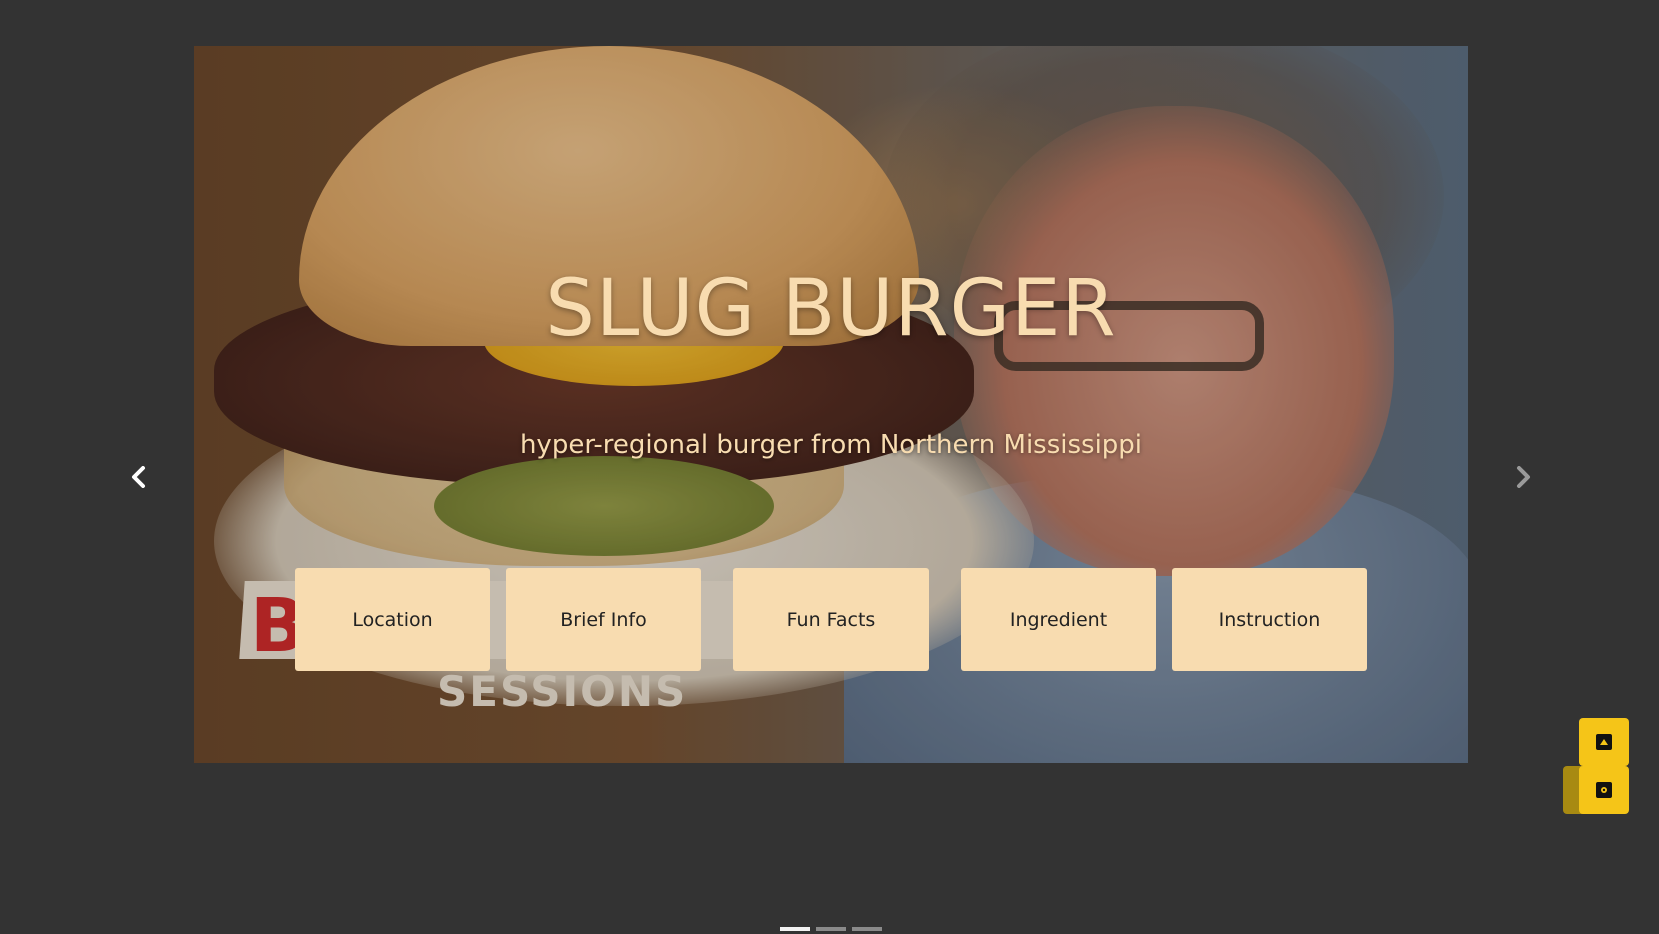  I want to click on scroll-top-button, so click(1604, 742).